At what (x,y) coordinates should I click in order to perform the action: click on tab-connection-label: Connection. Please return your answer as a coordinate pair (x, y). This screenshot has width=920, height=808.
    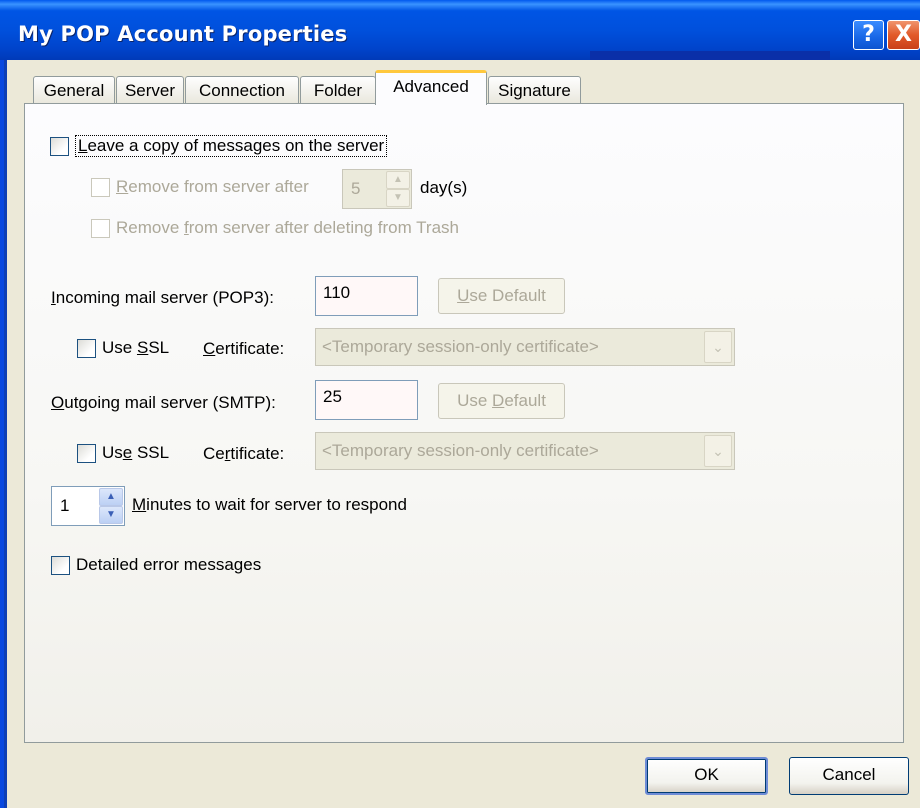
    Looking at the image, I should click on (241, 90).